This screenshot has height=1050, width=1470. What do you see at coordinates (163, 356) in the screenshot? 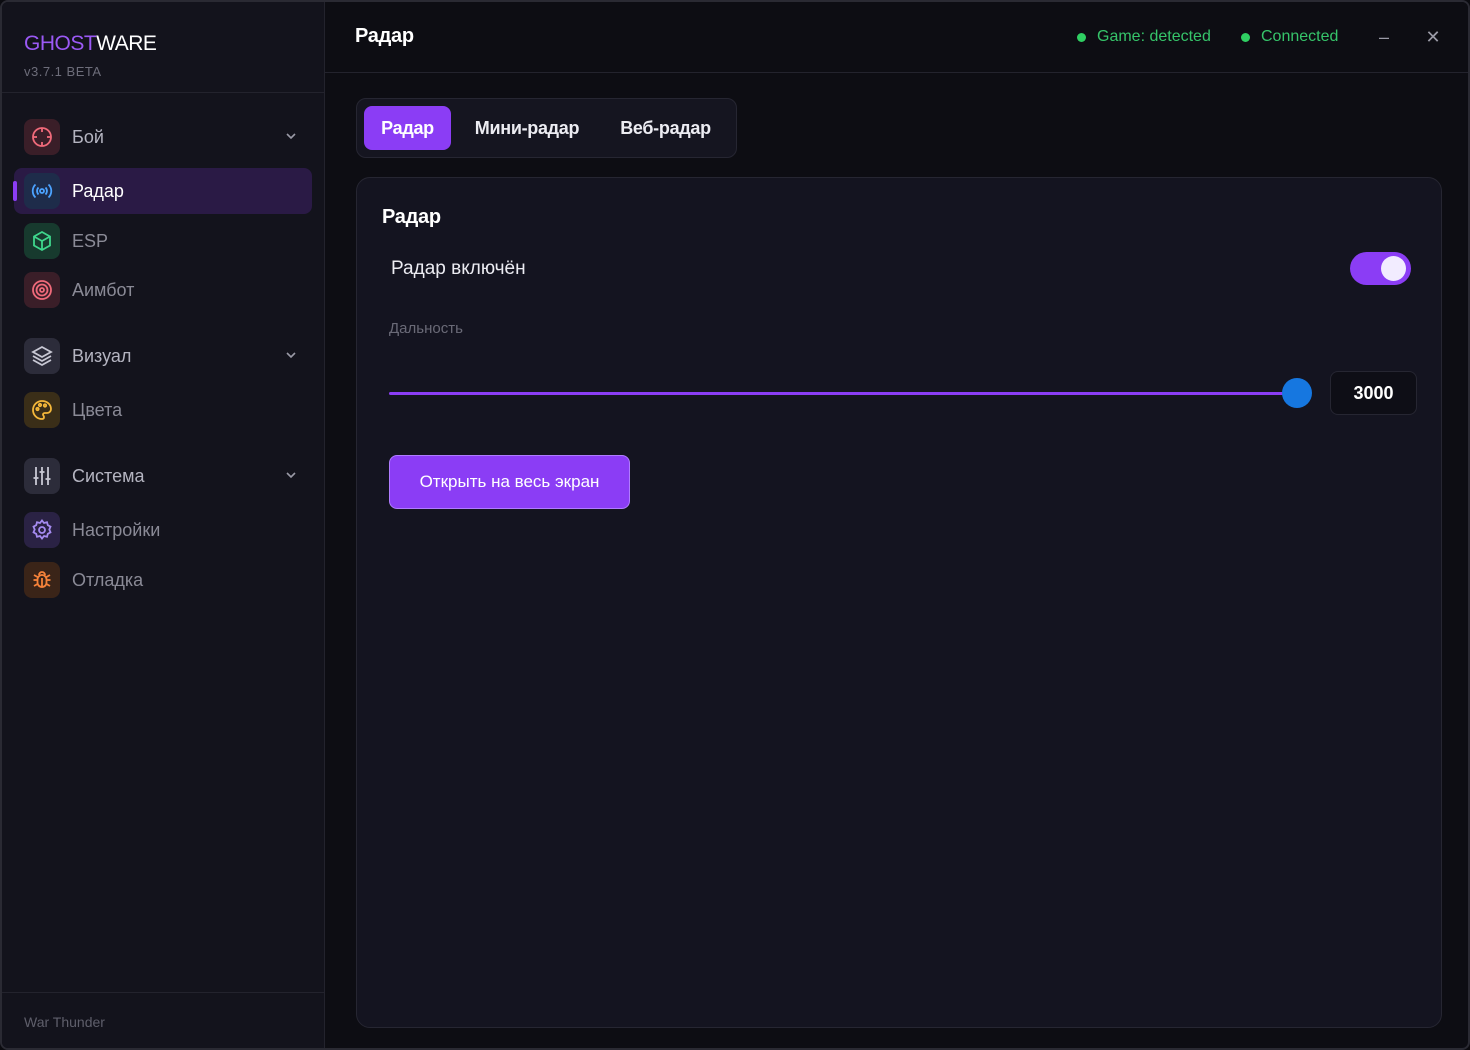
I see `sidebar-group-visual: Визуал` at bounding box center [163, 356].